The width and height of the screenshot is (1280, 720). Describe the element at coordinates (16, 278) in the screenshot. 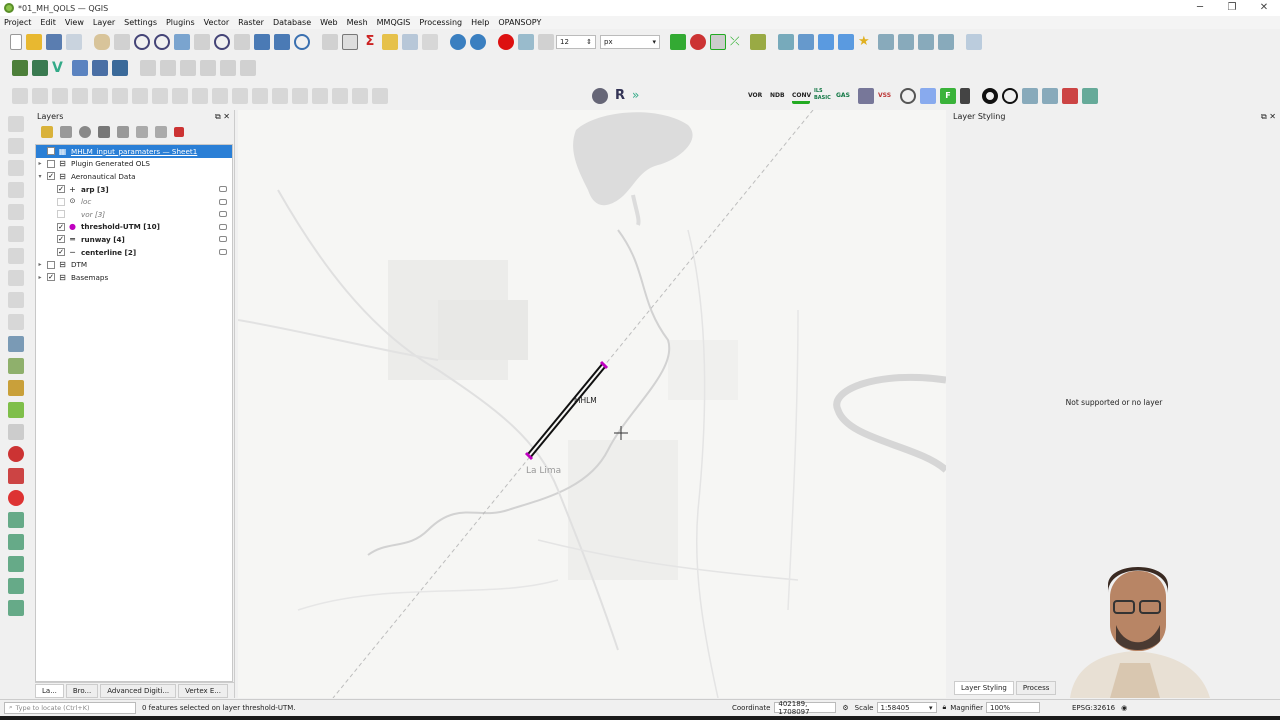

I see `edit-copy-icon` at that location.